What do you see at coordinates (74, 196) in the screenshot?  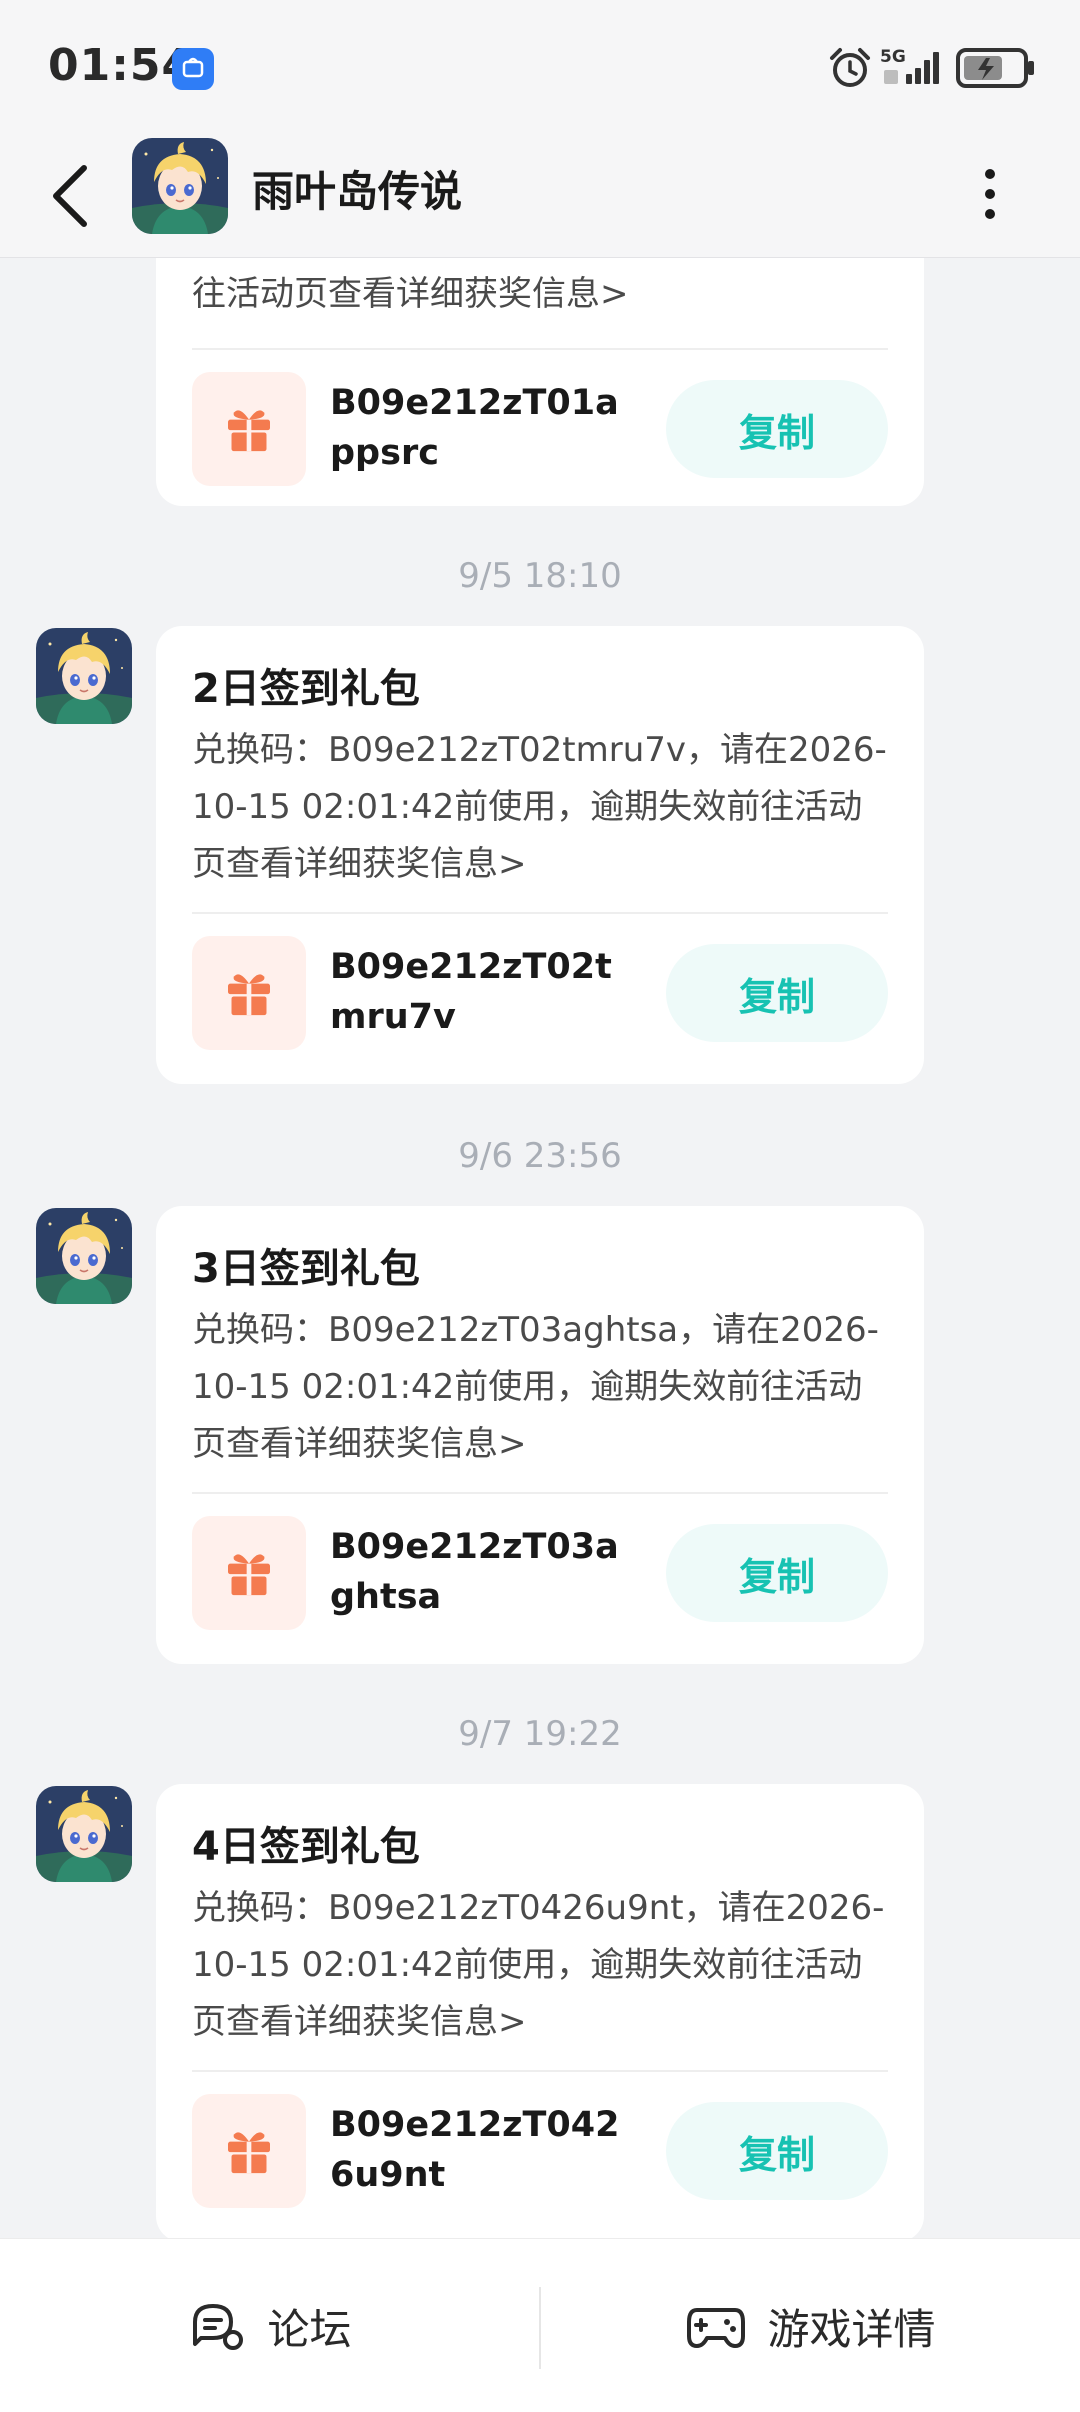 I see `back-button` at bounding box center [74, 196].